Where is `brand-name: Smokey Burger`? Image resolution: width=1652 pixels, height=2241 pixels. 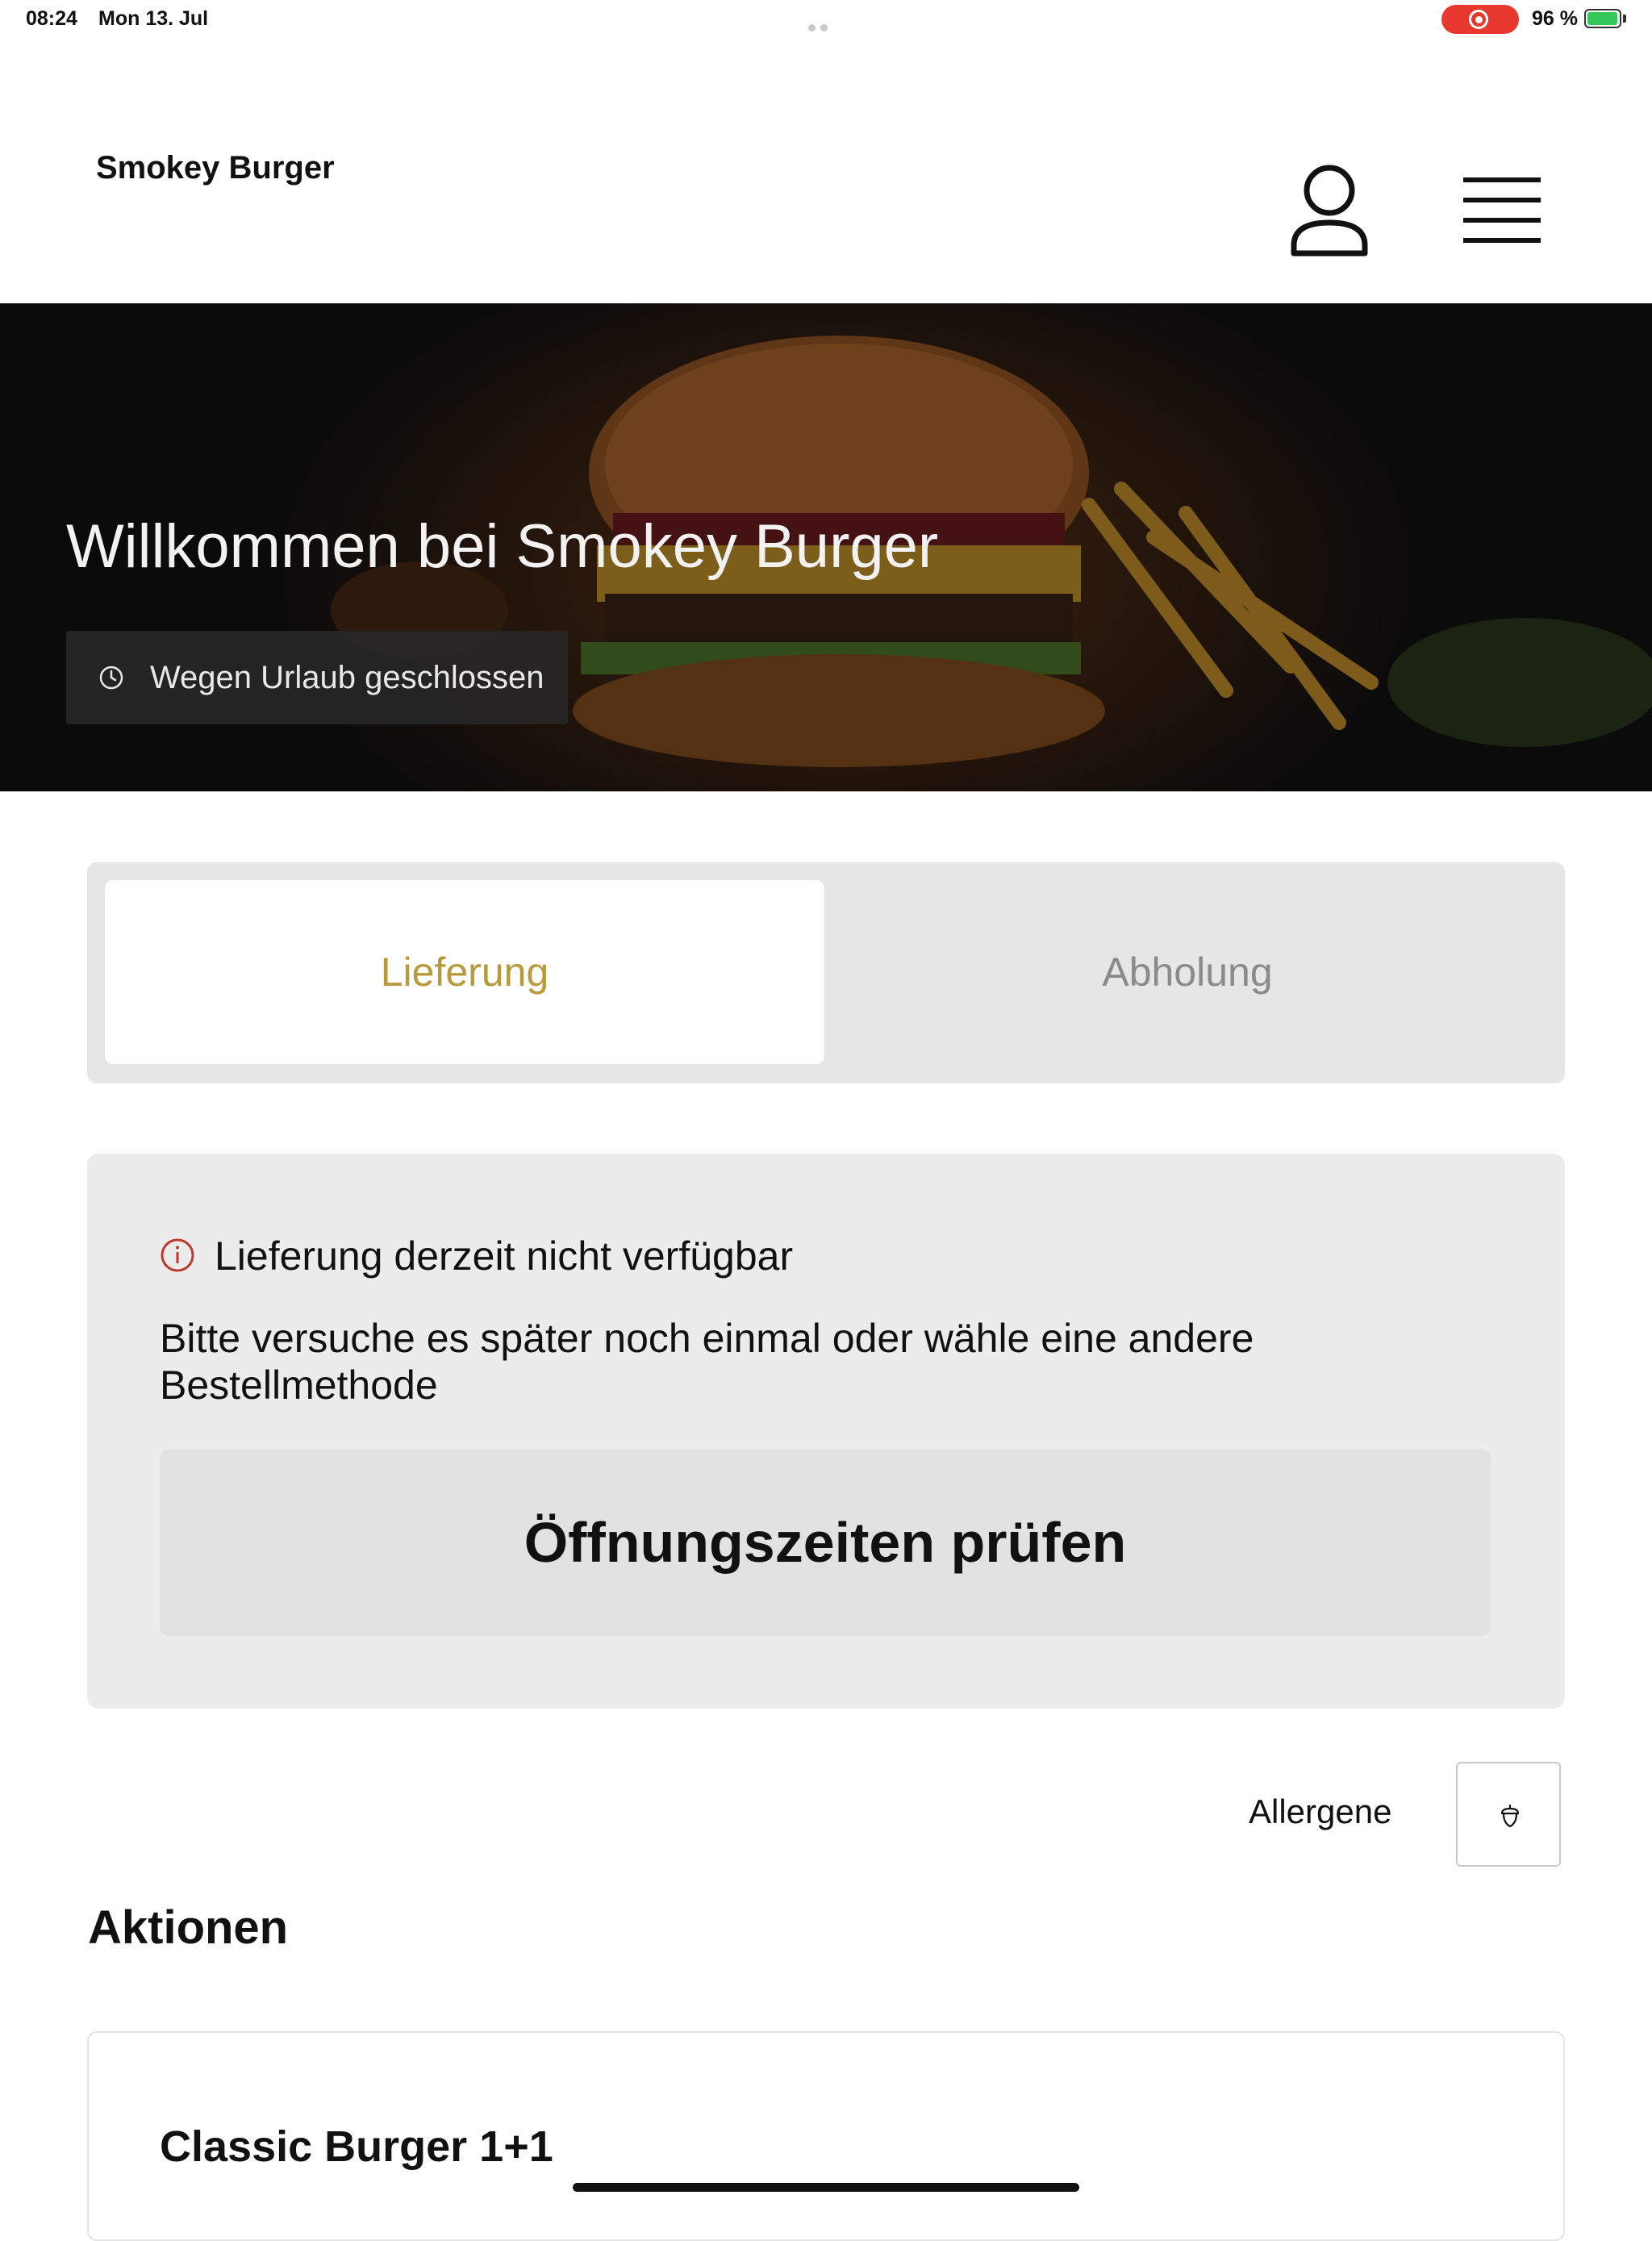
brand-name: Smokey Burger is located at coordinates (215, 168).